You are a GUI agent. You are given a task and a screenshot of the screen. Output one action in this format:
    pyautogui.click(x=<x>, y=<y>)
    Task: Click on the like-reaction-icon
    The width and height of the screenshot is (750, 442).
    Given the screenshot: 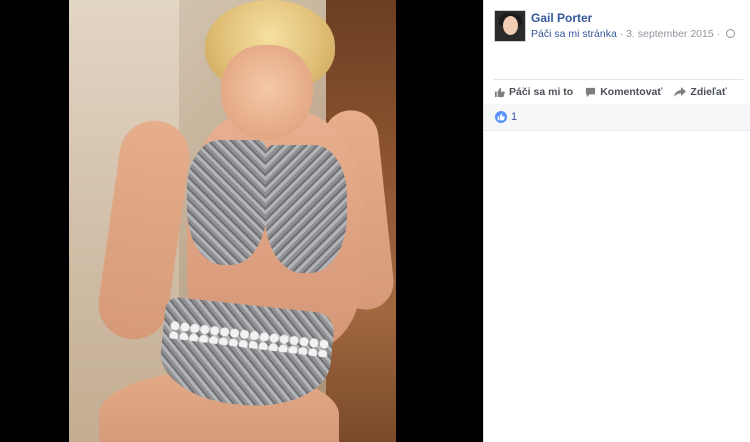 What is the action you would take?
    pyautogui.click(x=501, y=117)
    